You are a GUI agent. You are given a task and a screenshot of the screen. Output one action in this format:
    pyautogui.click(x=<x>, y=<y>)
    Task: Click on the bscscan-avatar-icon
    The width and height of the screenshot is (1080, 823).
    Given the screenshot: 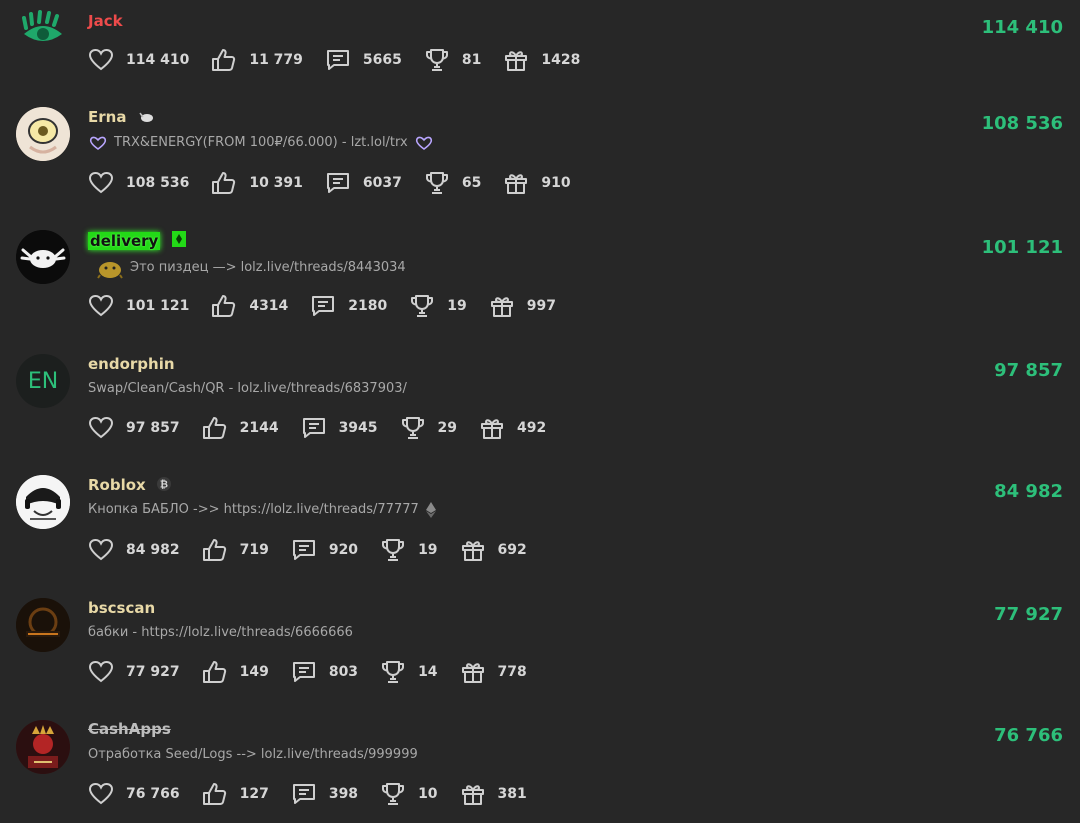 What is the action you would take?
    pyautogui.click(x=43, y=625)
    